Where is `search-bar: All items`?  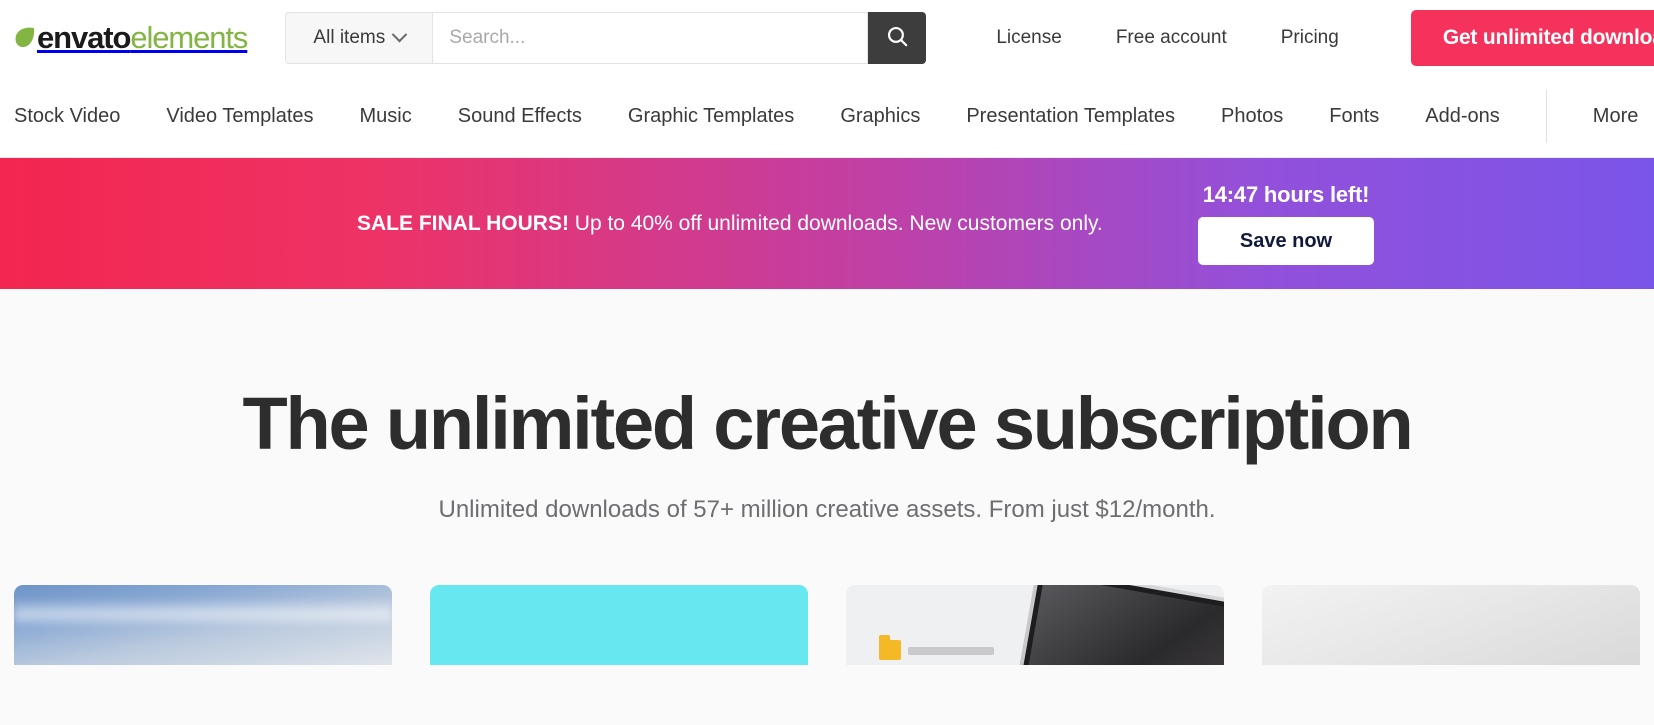
search-bar: All items is located at coordinates (606, 37).